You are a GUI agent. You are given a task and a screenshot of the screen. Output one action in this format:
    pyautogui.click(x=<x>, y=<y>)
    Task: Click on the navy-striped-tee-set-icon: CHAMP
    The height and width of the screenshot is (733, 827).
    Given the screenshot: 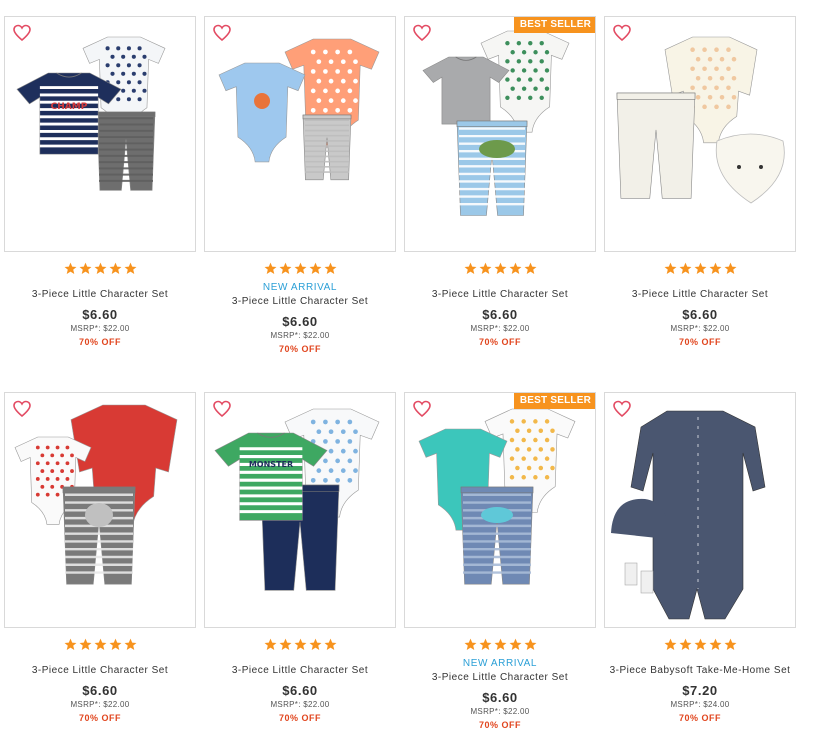 What is the action you would take?
    pyautogui.click(x=91, y=113)
    